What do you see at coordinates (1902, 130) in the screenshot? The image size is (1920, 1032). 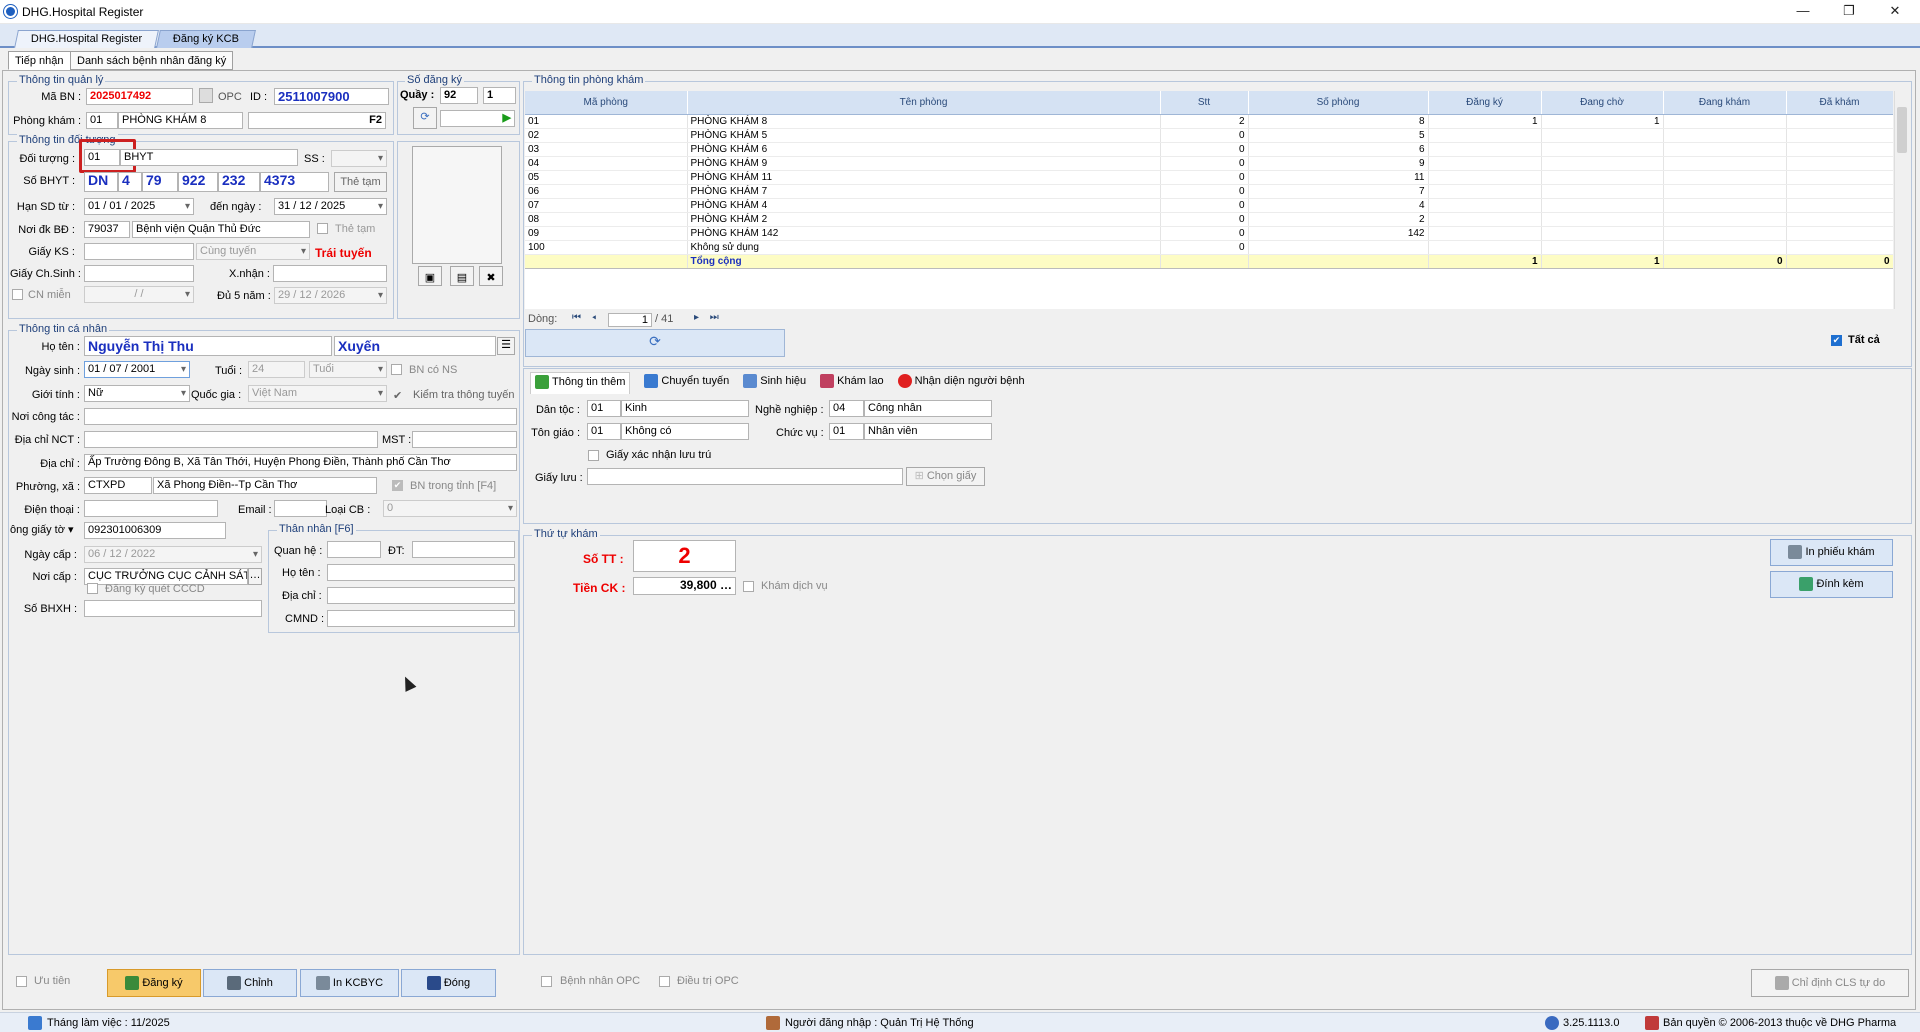 I see `scrollbar-thumb` at bounding box center [1902, 130].